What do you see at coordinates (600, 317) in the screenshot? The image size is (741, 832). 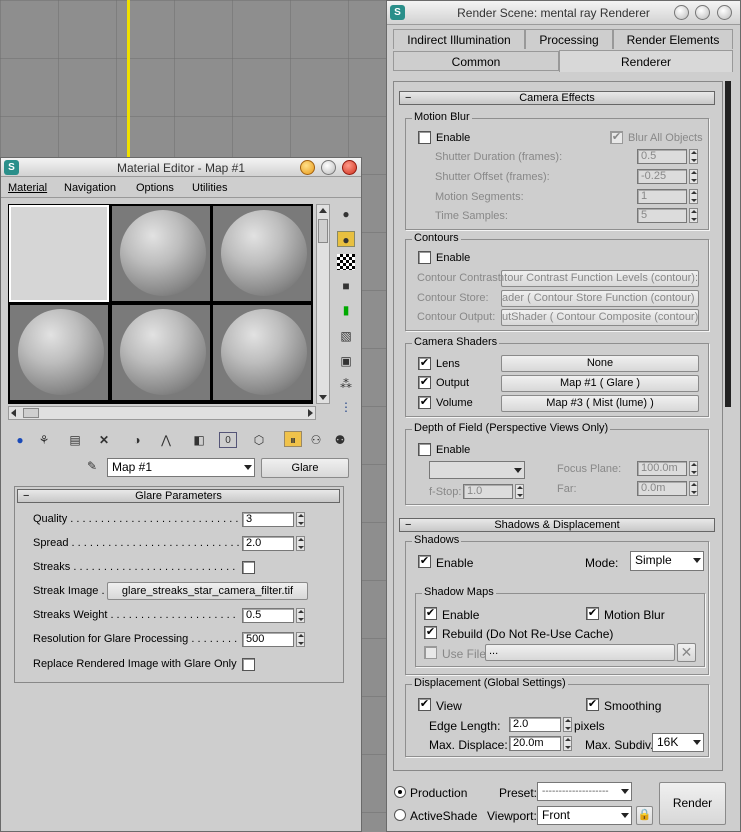 I see `contour-output-button: utShader ( Contour Composite (contour) )` at bounding box center [600, 317].